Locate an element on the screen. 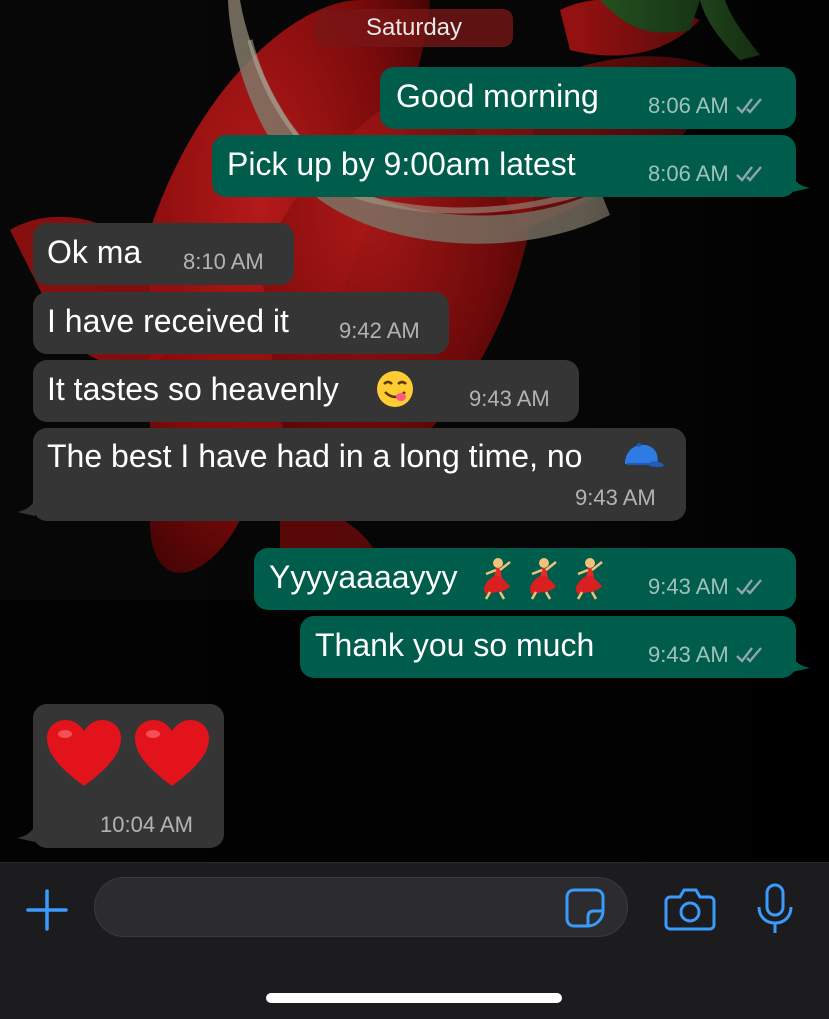 The width and height of the screenshot is (829, 1019). message-text: Ok ma is located at coordinates (94, 252).